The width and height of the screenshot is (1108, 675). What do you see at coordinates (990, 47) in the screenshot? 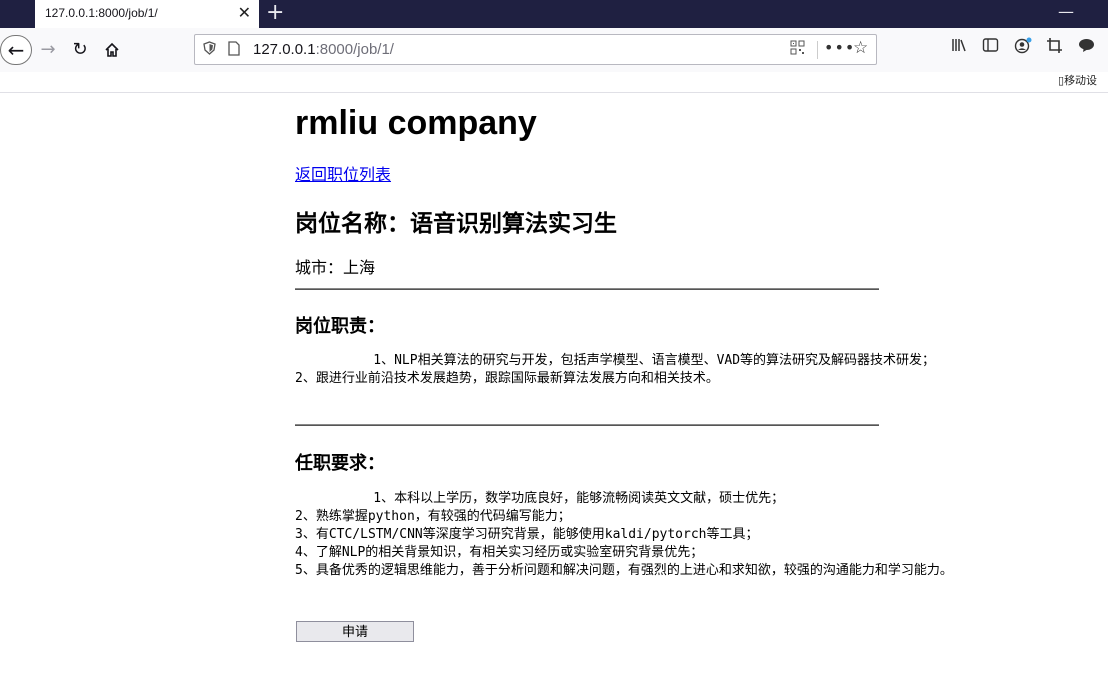
I see `sidebar-icon` at bounding box center [990, 47].